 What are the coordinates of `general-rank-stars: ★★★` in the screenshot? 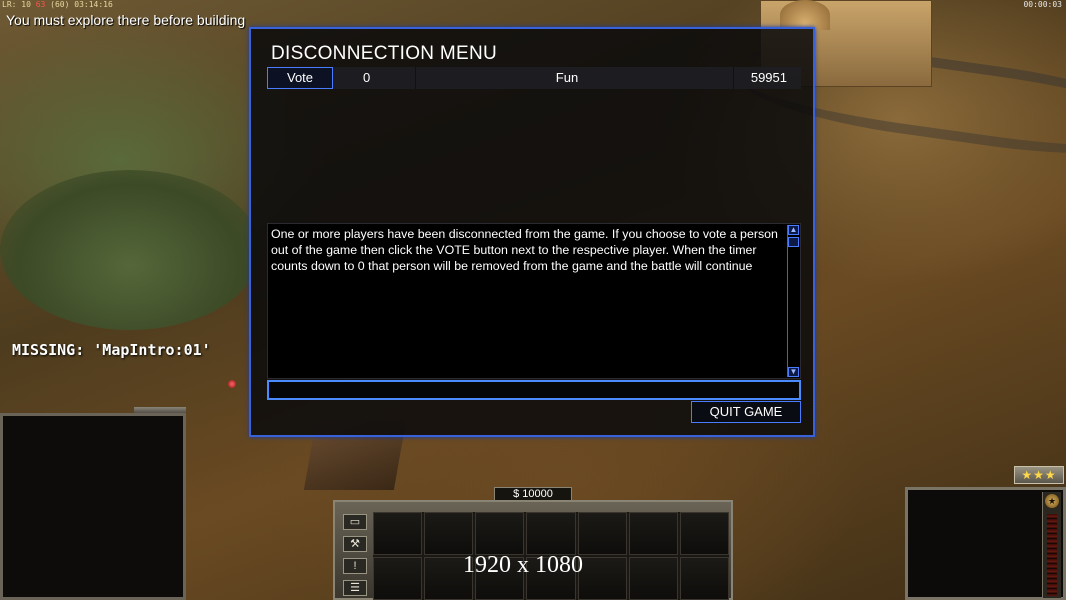 It's located at (1039, 475).